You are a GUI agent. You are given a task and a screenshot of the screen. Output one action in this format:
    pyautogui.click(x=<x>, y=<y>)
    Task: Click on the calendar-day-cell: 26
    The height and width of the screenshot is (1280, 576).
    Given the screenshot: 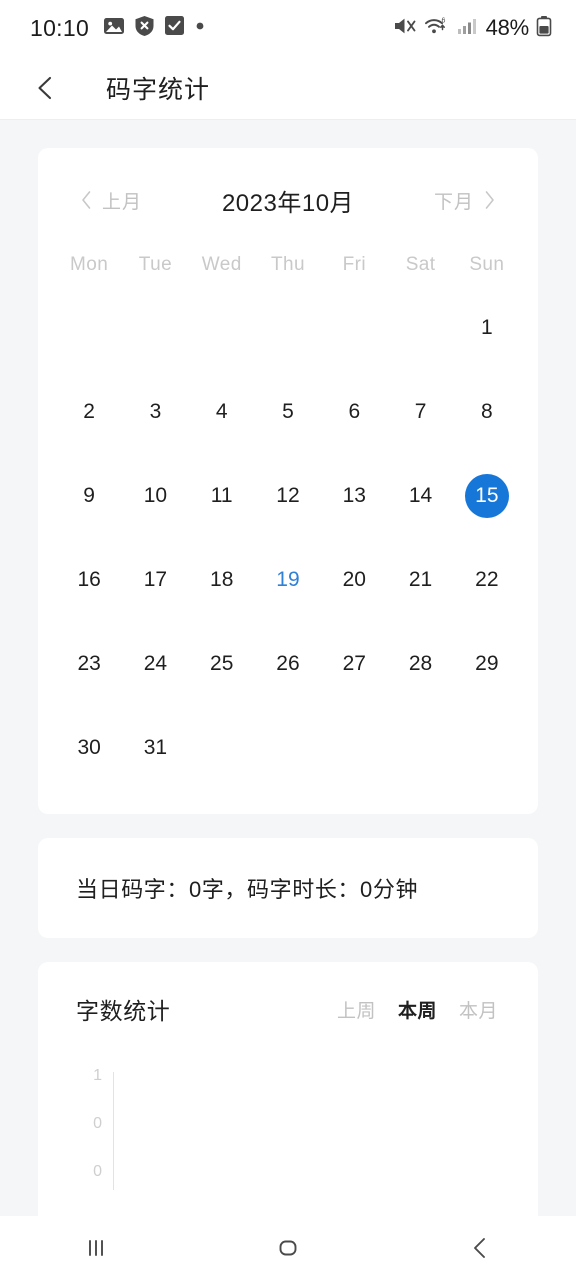 What is the action you would take?
    pyautogui.click(x=288, y=664)
    